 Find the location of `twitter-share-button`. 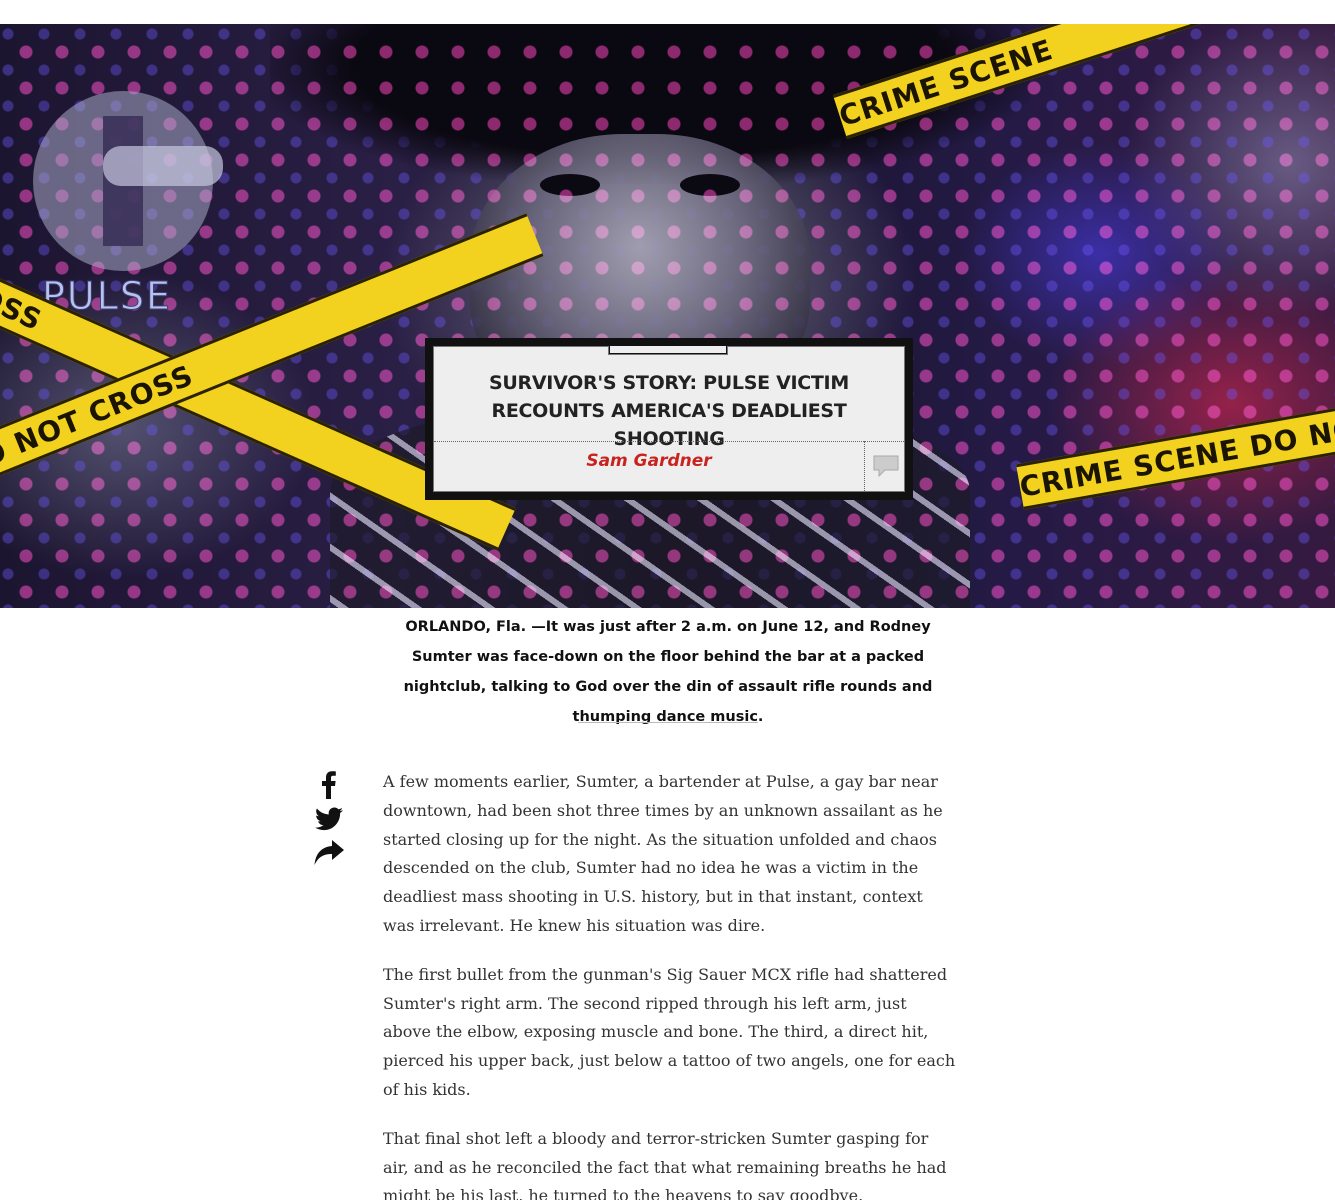

twitter-share-button is located at coordinates (329, 819).